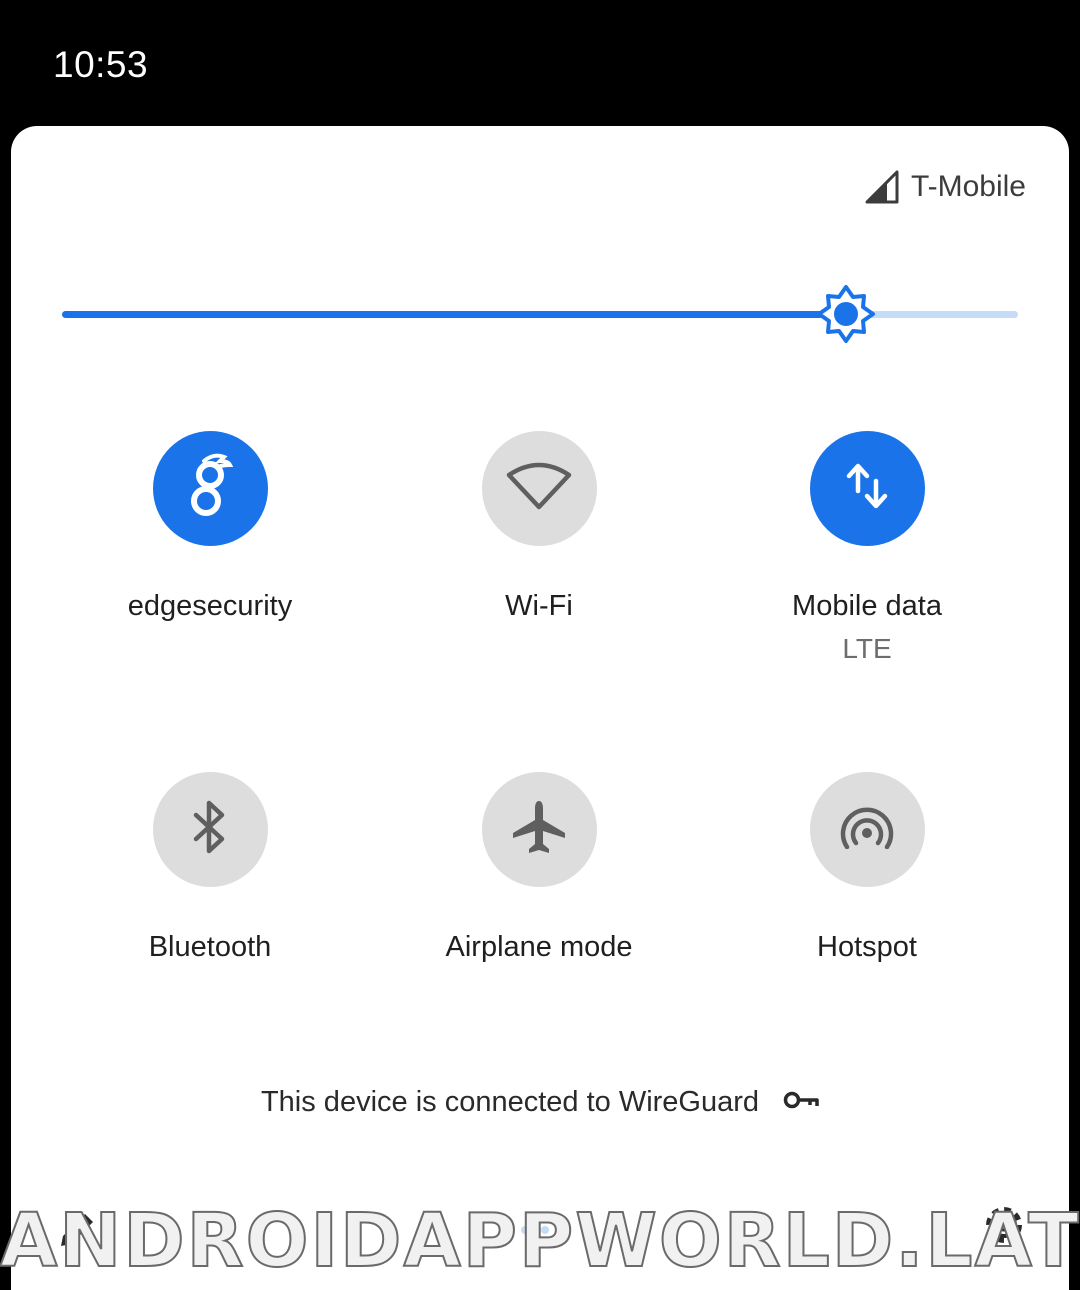  I want to click on tile-bluetooth-button, so click(210, 829).